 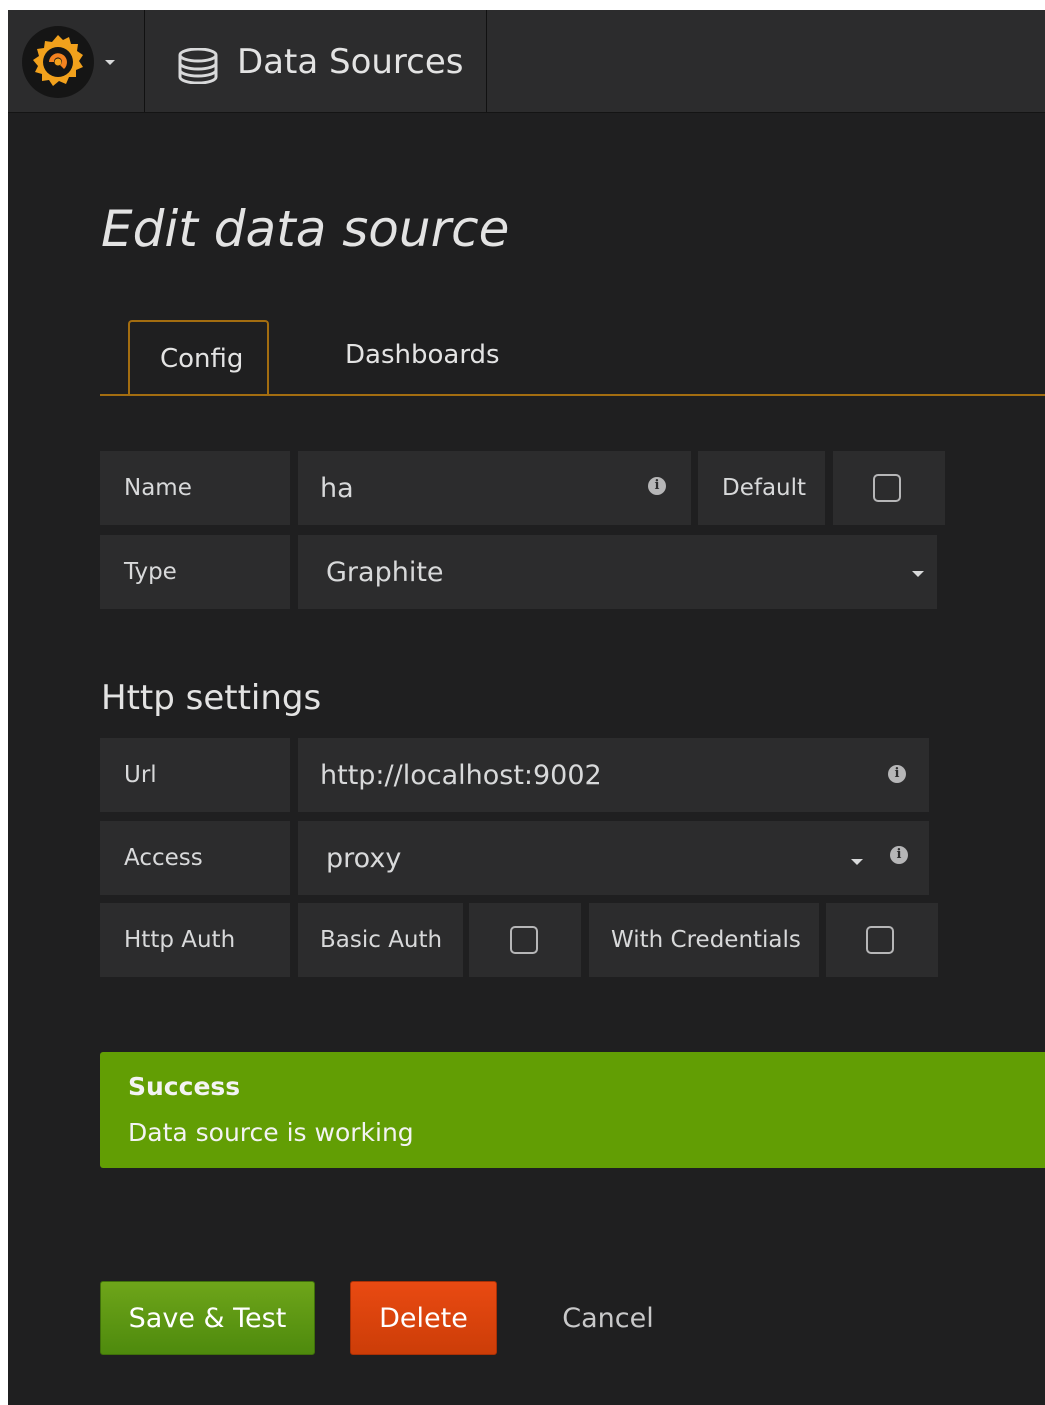 I want to click on access-label: Access, so click(x=195, y=858).